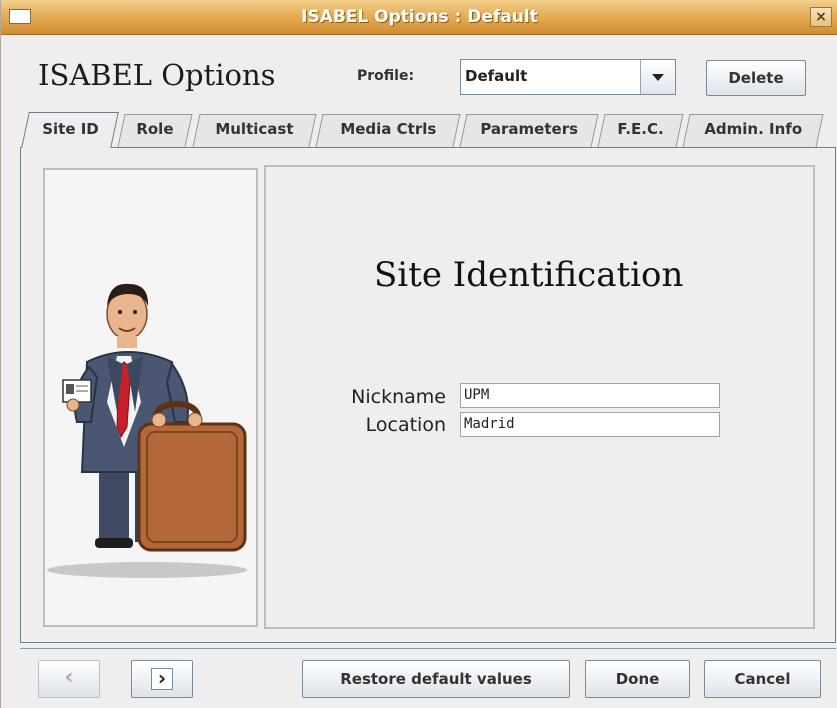 Image resolution: width=837 pixels, height=708 pixels. Describe the element at coordinates (157, 75) in the screenshot. I see `app-title: ISABEL Options` at that location.